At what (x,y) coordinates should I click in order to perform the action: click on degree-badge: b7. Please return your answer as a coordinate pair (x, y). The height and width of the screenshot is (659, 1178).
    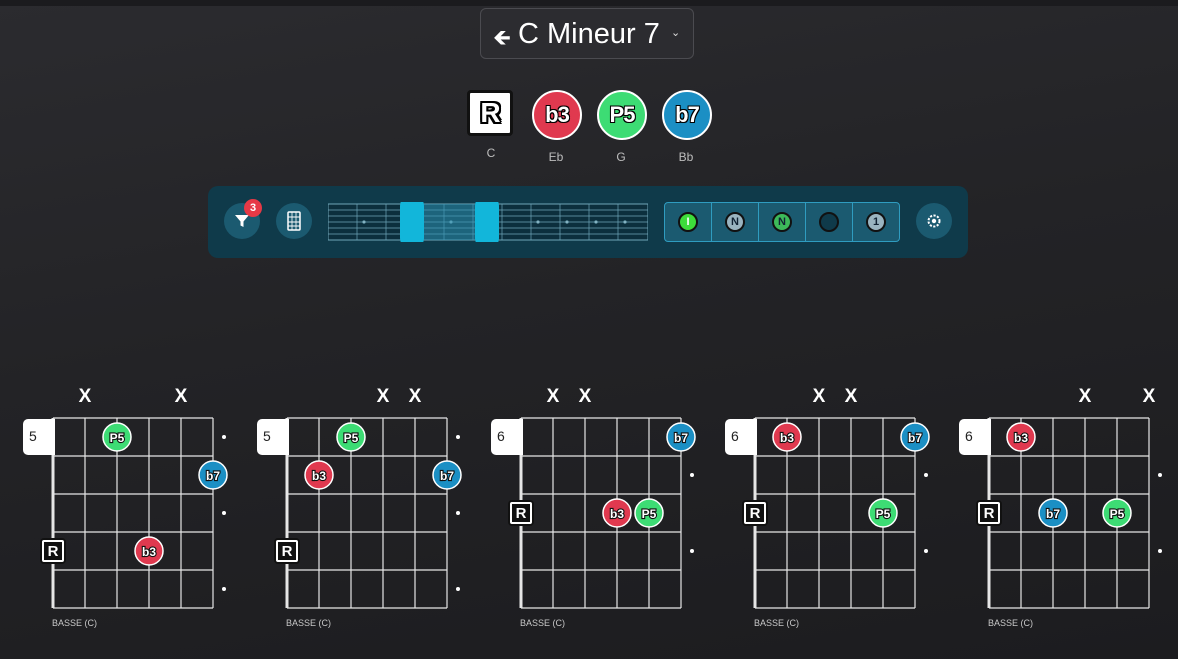
    Looking at the image, I should click on (687, 115).